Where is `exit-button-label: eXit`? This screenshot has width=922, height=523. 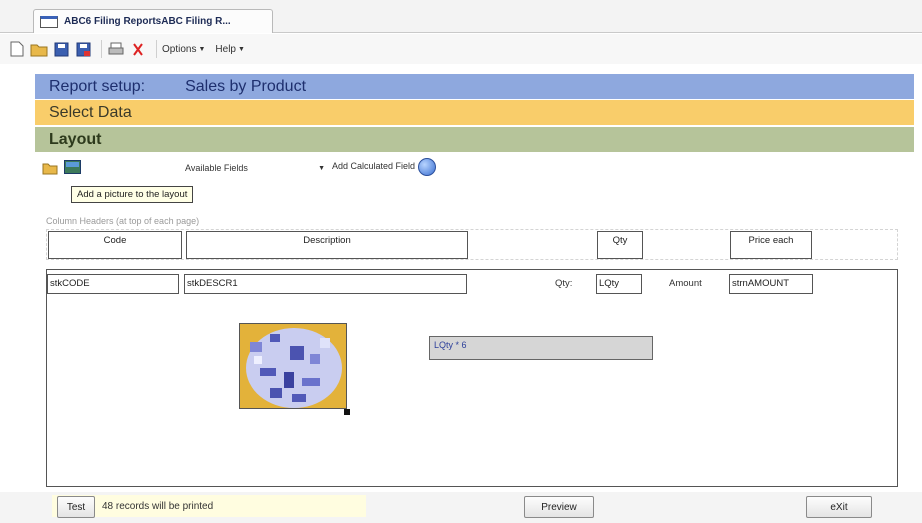 exit-button-label: eXit is located at coordinates (839, 507).